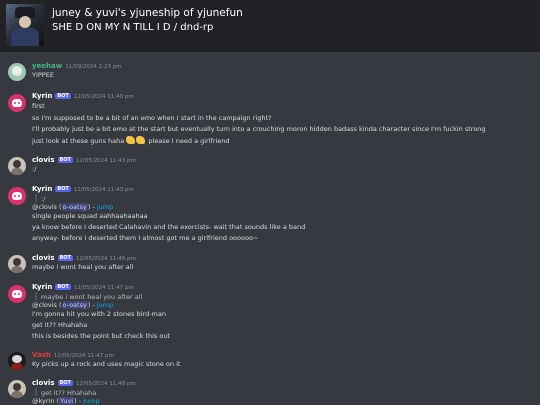 The width and height of the screenshot is (540, 405). I want to click on server-title: juney & yuvi's yjuneship of yjunefun, so click(147, 13).